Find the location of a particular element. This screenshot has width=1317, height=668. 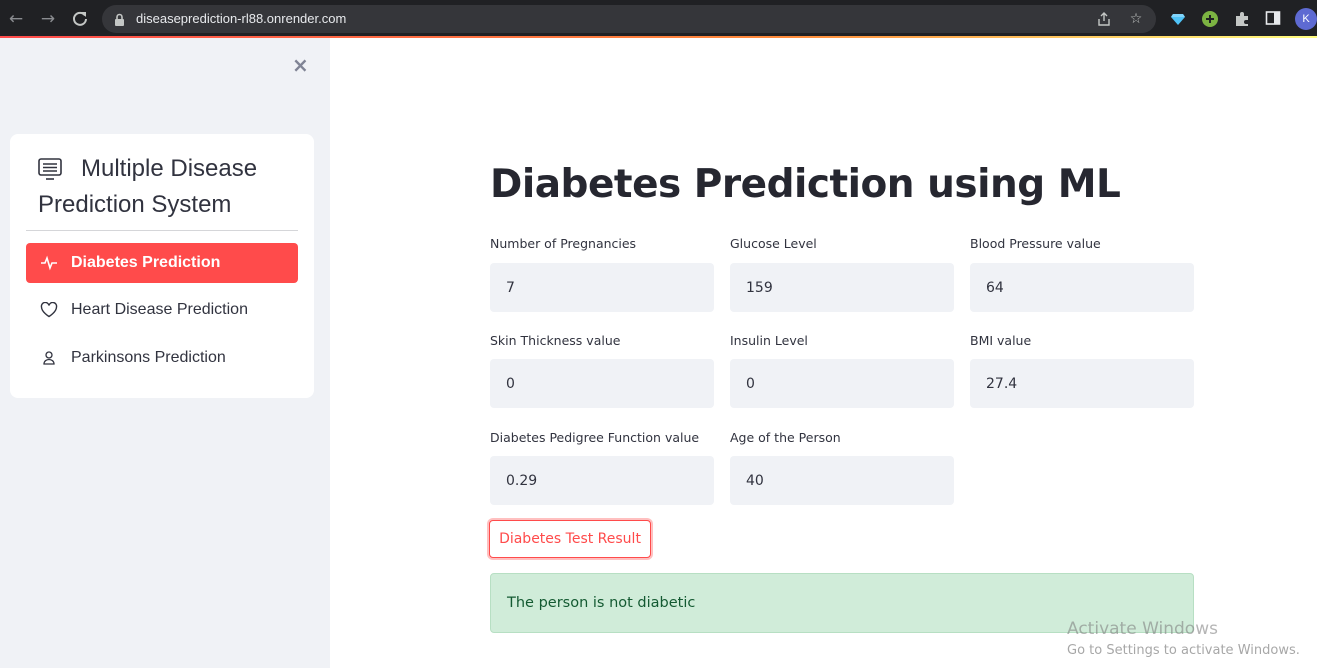

pedigree-input is located at coordinates (602, 480).